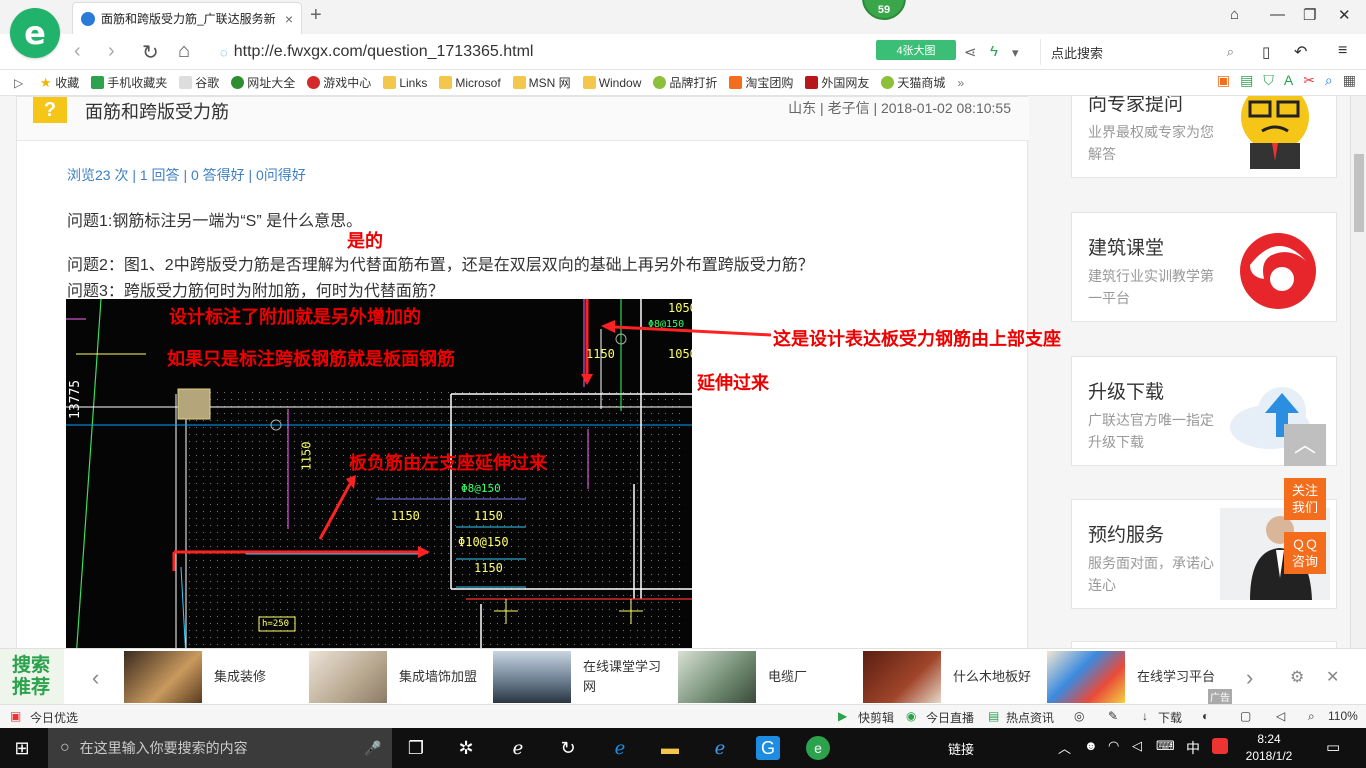 This screenshot has height=768, width=1366. I want to click on ad-item: 在线课堂学习网, so click(583, 677).